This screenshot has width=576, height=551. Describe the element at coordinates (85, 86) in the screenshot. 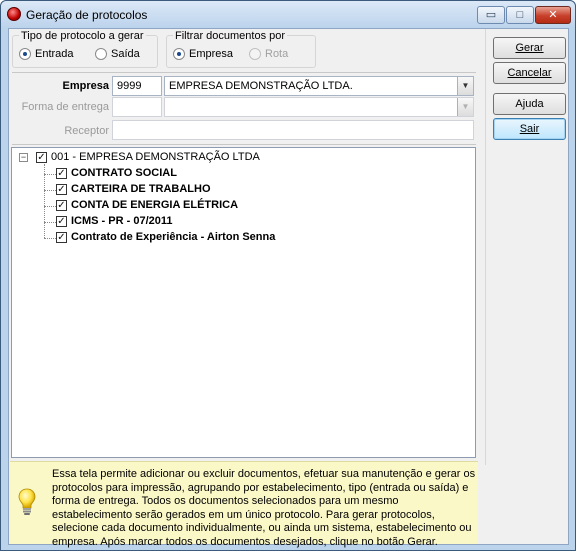

I see `empresa-label: Empresa` at that location.